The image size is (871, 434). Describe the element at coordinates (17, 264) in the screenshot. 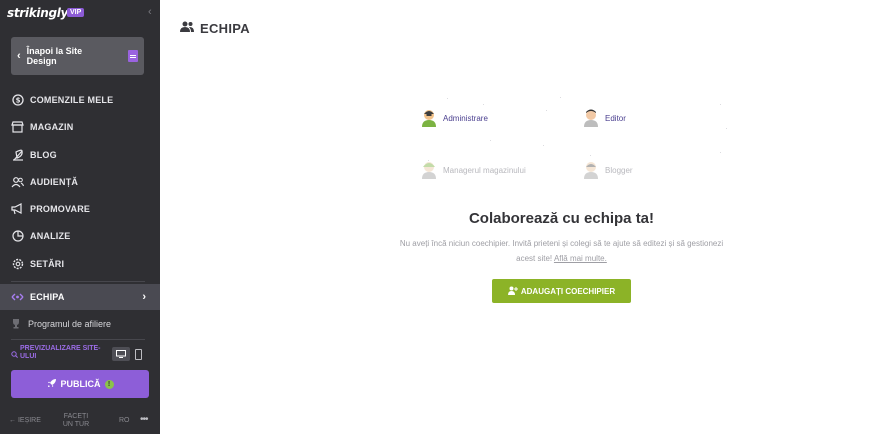

I see `gear-icon` at that location.